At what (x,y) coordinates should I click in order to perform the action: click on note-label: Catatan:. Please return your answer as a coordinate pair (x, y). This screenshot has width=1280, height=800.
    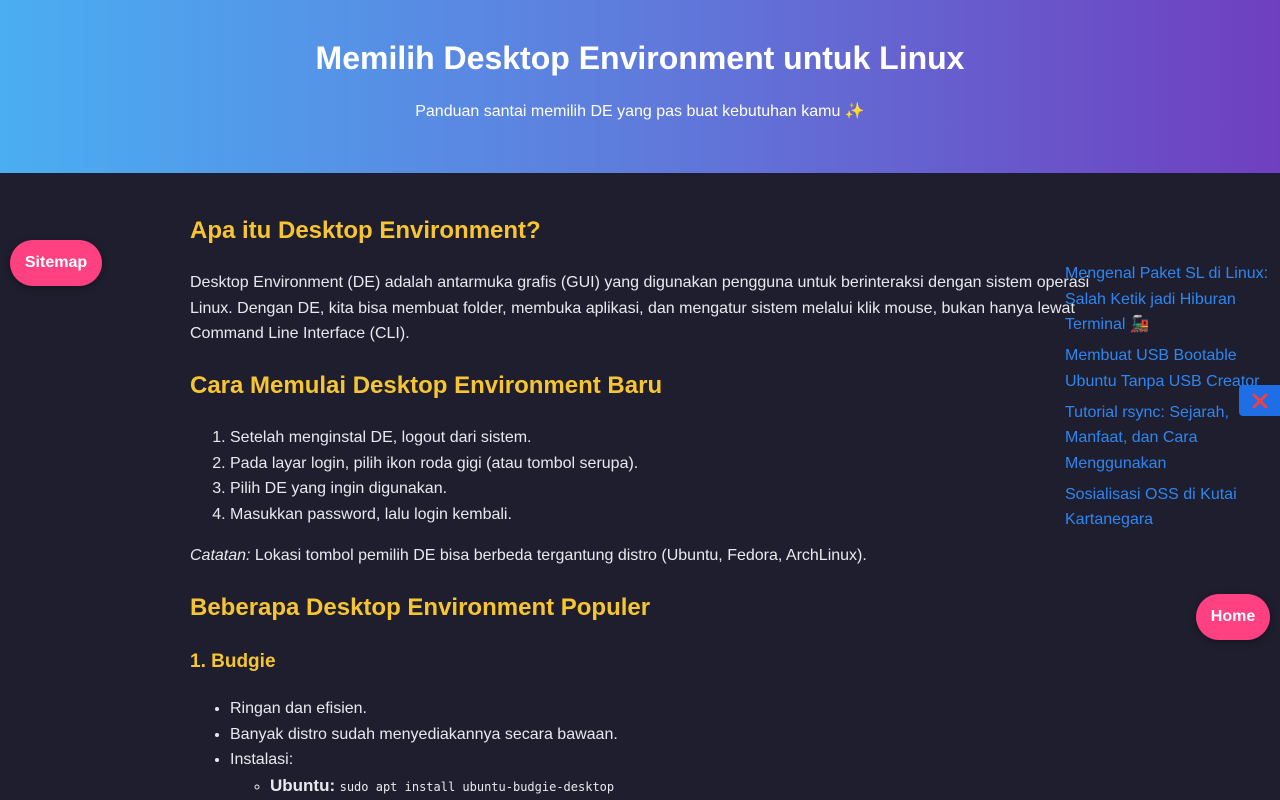
    Looking at the image, I should click on (220, 555).